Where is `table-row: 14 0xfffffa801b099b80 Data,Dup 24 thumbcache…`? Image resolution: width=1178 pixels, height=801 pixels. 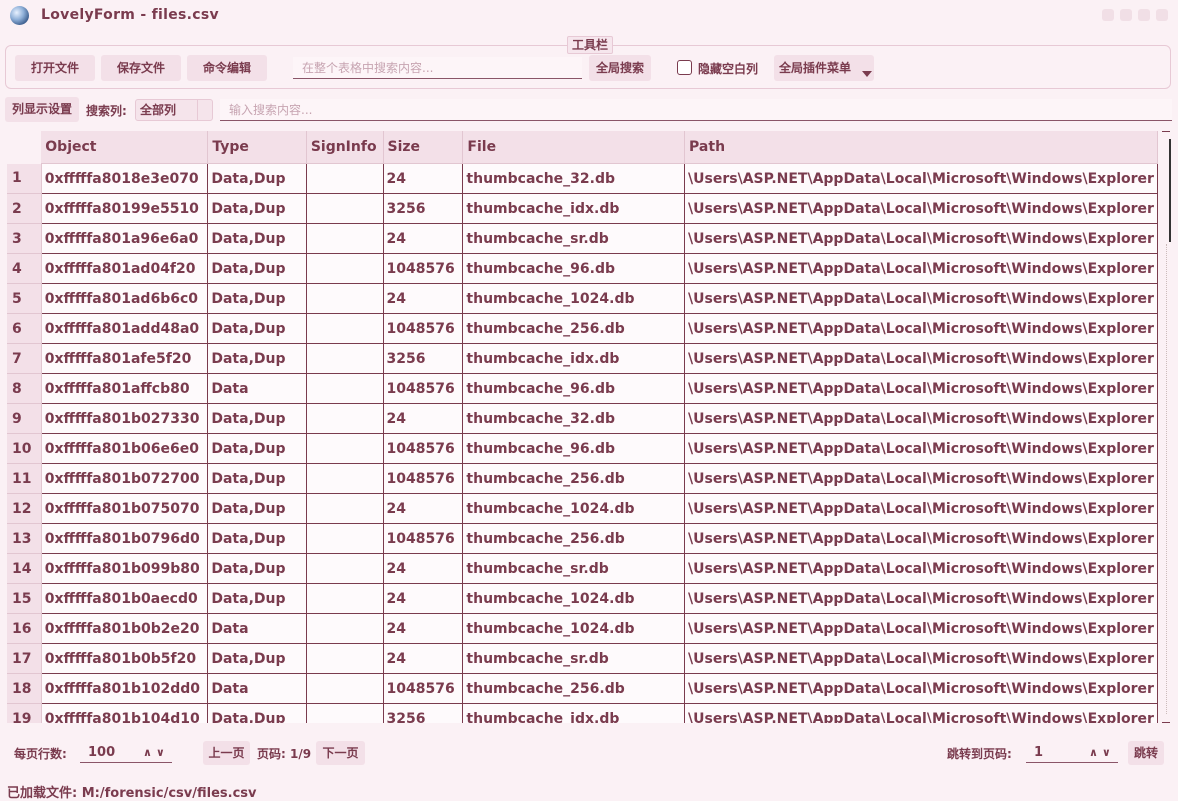 table-row: 14 0xfffffa801b099b80 Data,Dup 24 thumbcache… is located at coordinates (582, 568).